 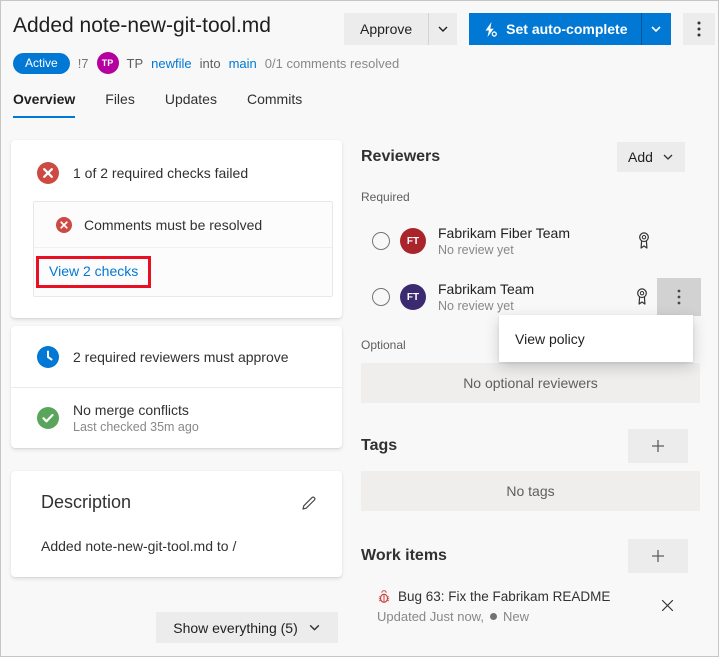 What do you see at coordinates (235, 627) in the screenshot?
I see `show-everything-label: Show everything (5)` at bounding box center [235, 627].